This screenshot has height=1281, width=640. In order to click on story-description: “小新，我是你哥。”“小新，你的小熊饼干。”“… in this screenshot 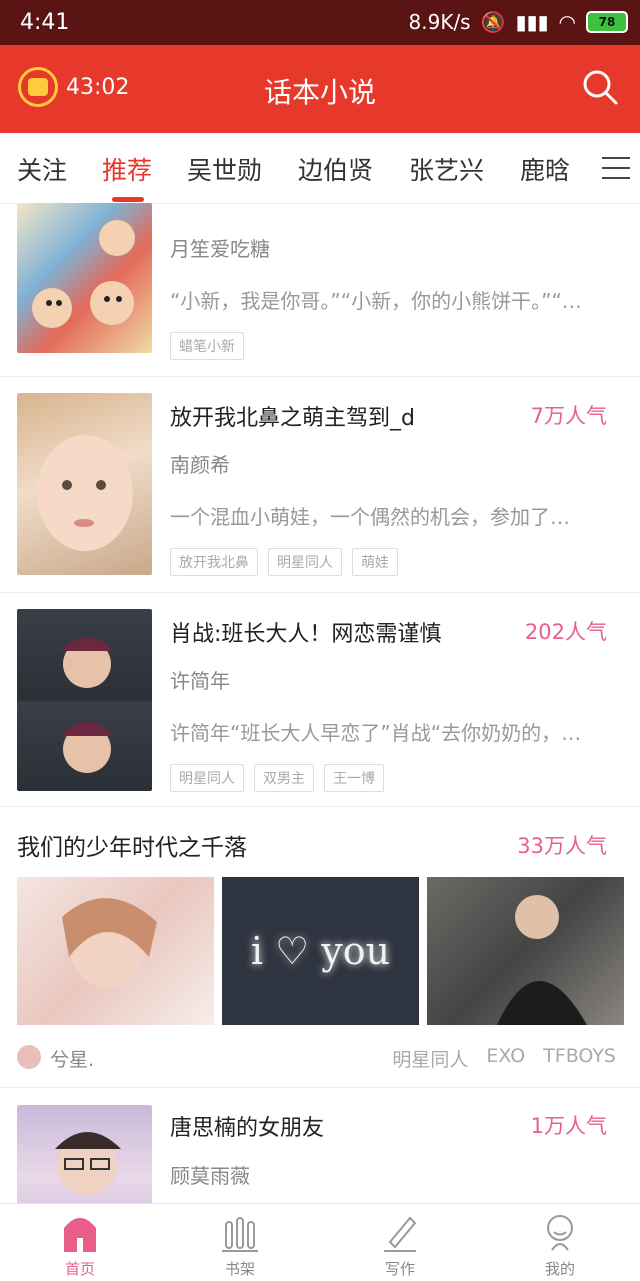, I will do `click(376, 301)`.